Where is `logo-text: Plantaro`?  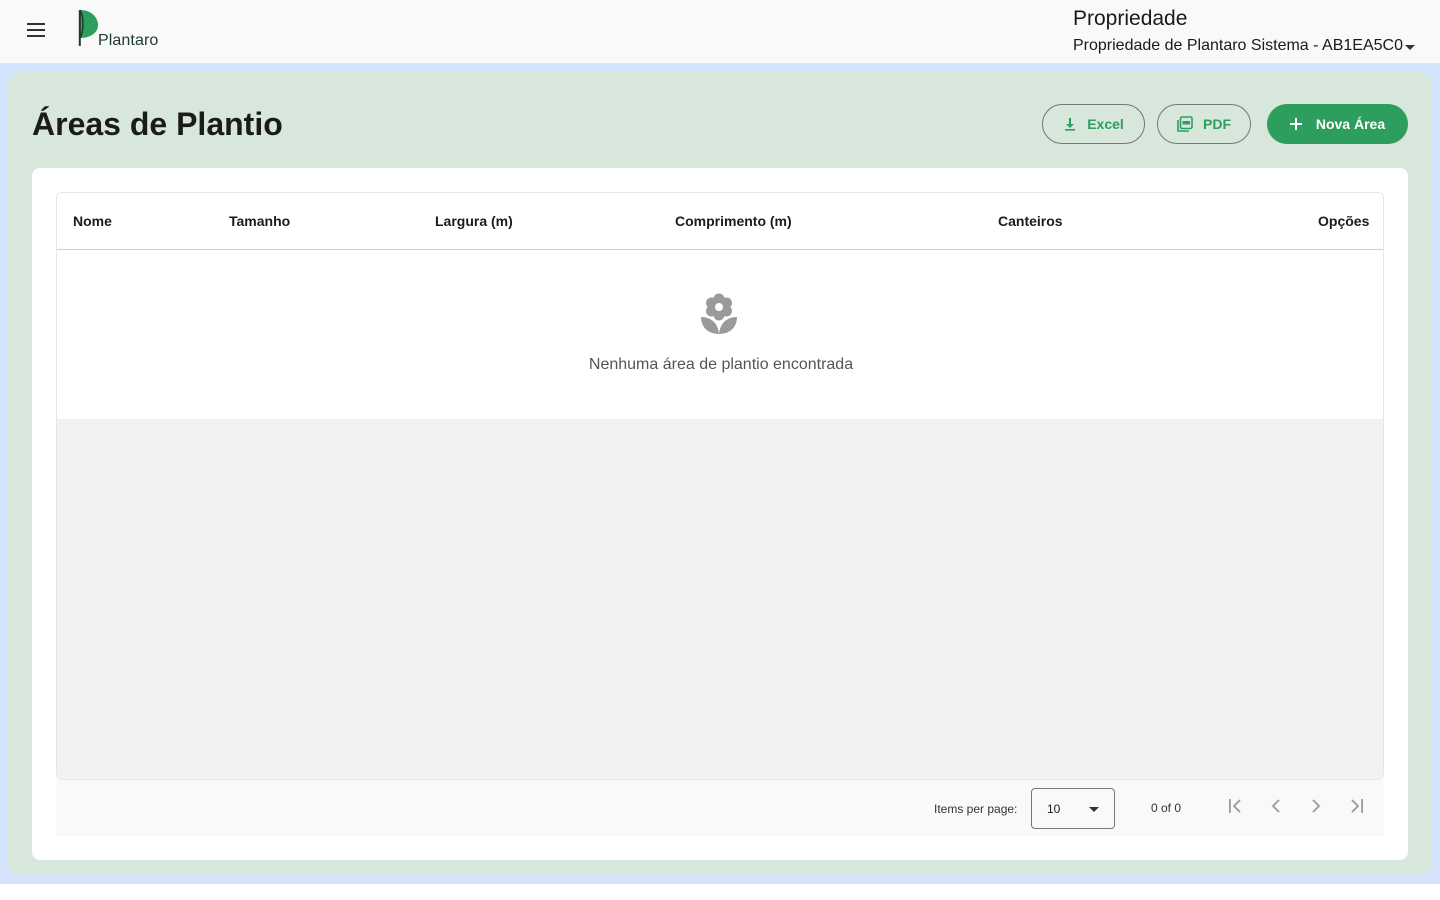 logo-text: Plantaro is located at coordinates (128, 40).